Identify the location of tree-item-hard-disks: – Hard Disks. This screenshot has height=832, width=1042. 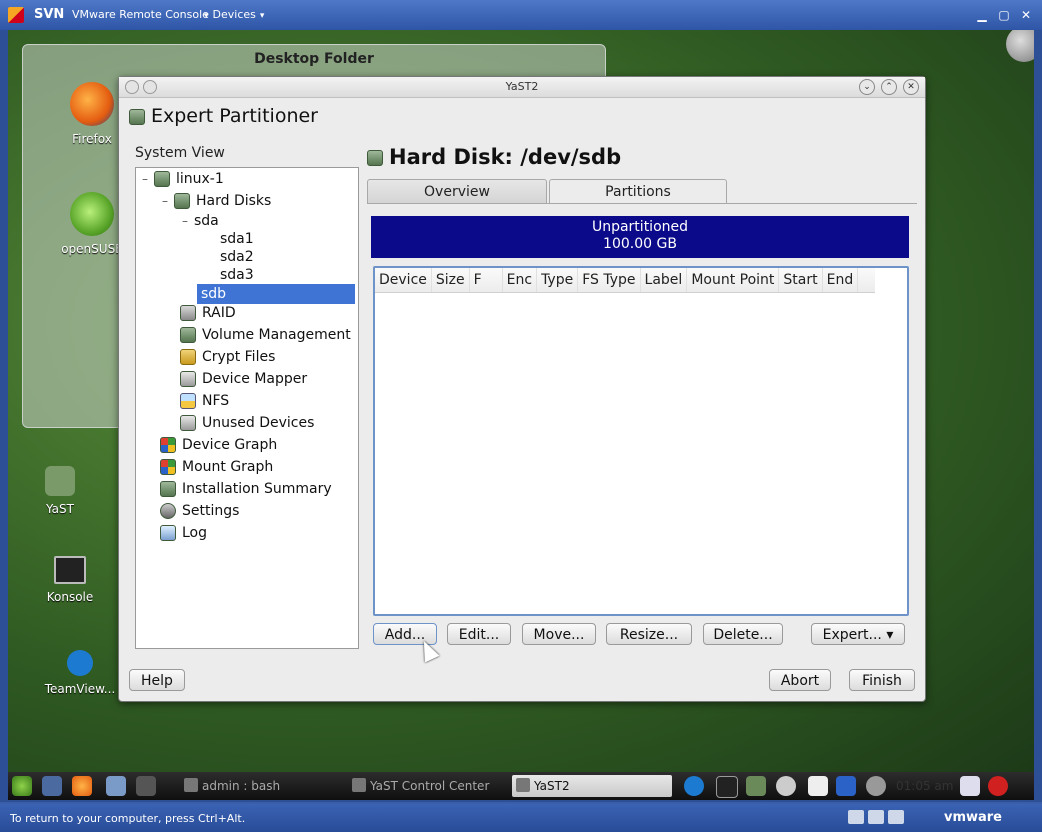
(216, 201).